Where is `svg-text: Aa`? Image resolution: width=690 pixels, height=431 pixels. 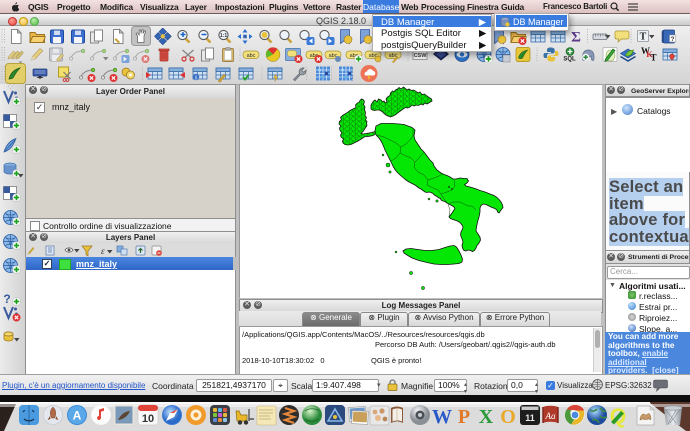 svg-text: Aa is located at coordinates (550, 416).